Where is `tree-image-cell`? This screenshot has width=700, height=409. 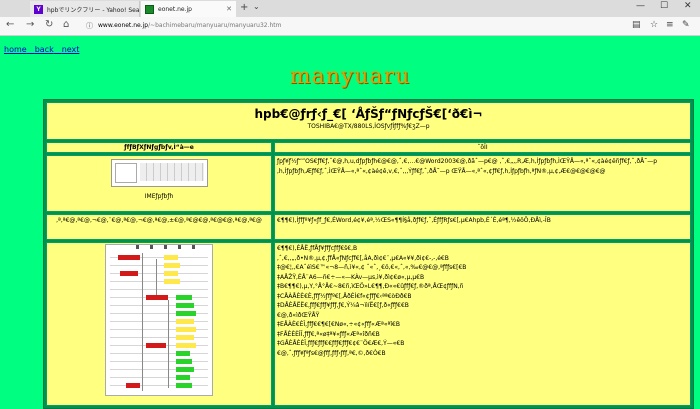 tree-image-cell is located at coordinates (159, 324).